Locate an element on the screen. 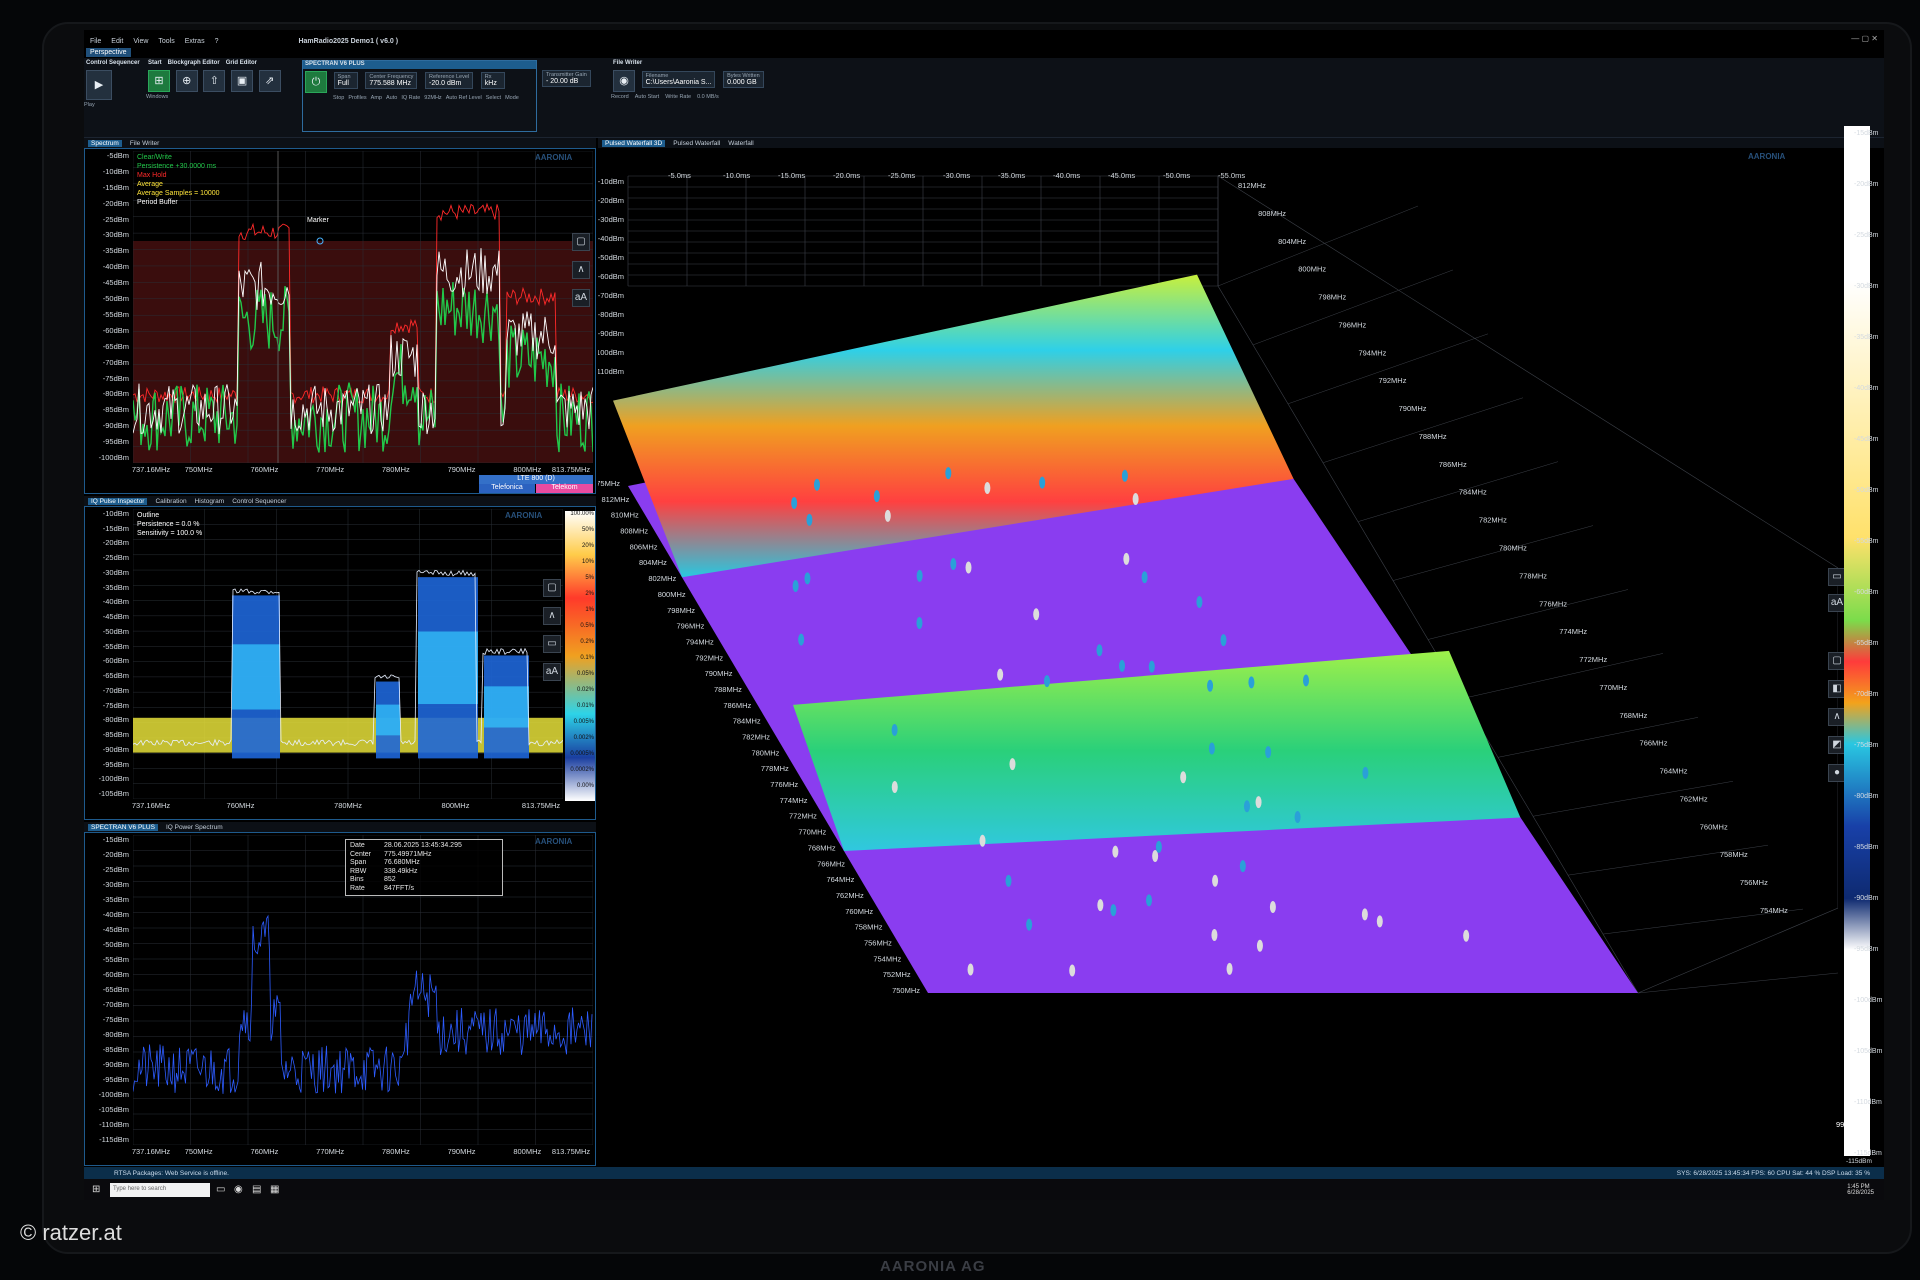 The image size is (1920, 1280). taskbar-search-input: Type here to search is located at coordinates (160, 1189).